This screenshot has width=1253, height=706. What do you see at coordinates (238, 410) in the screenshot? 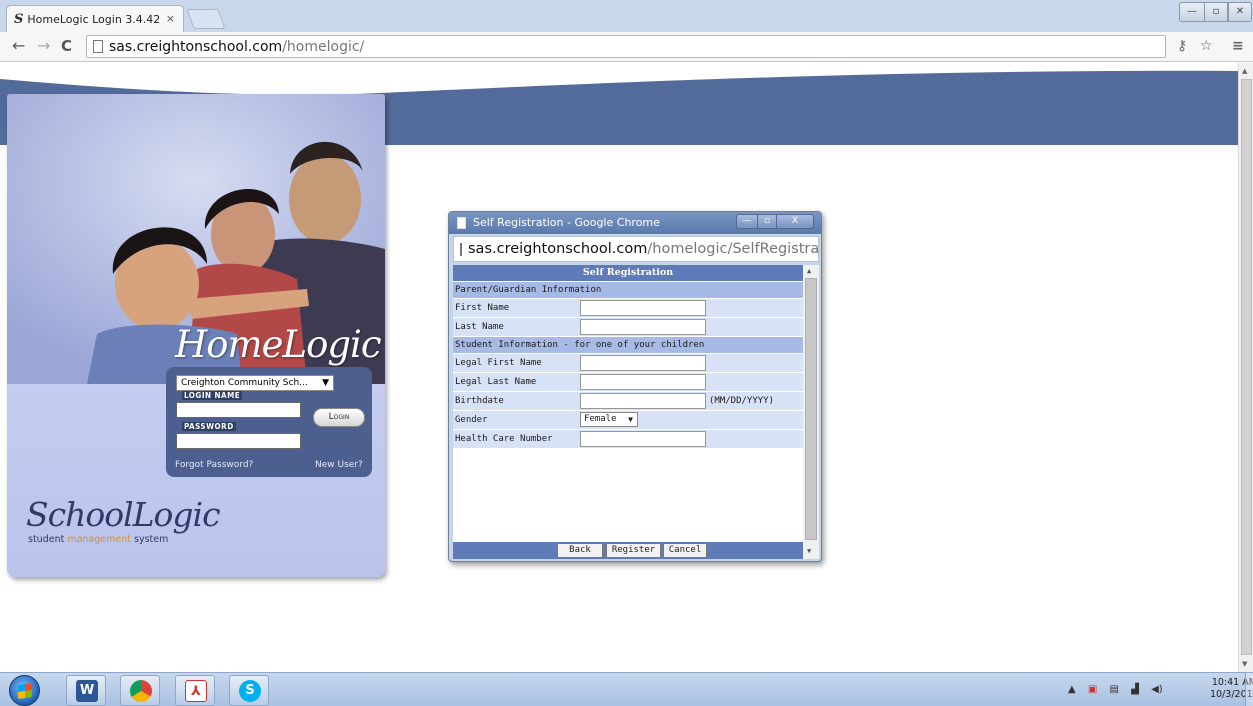
I see `login-name-input` at bounding box center [238, 410].